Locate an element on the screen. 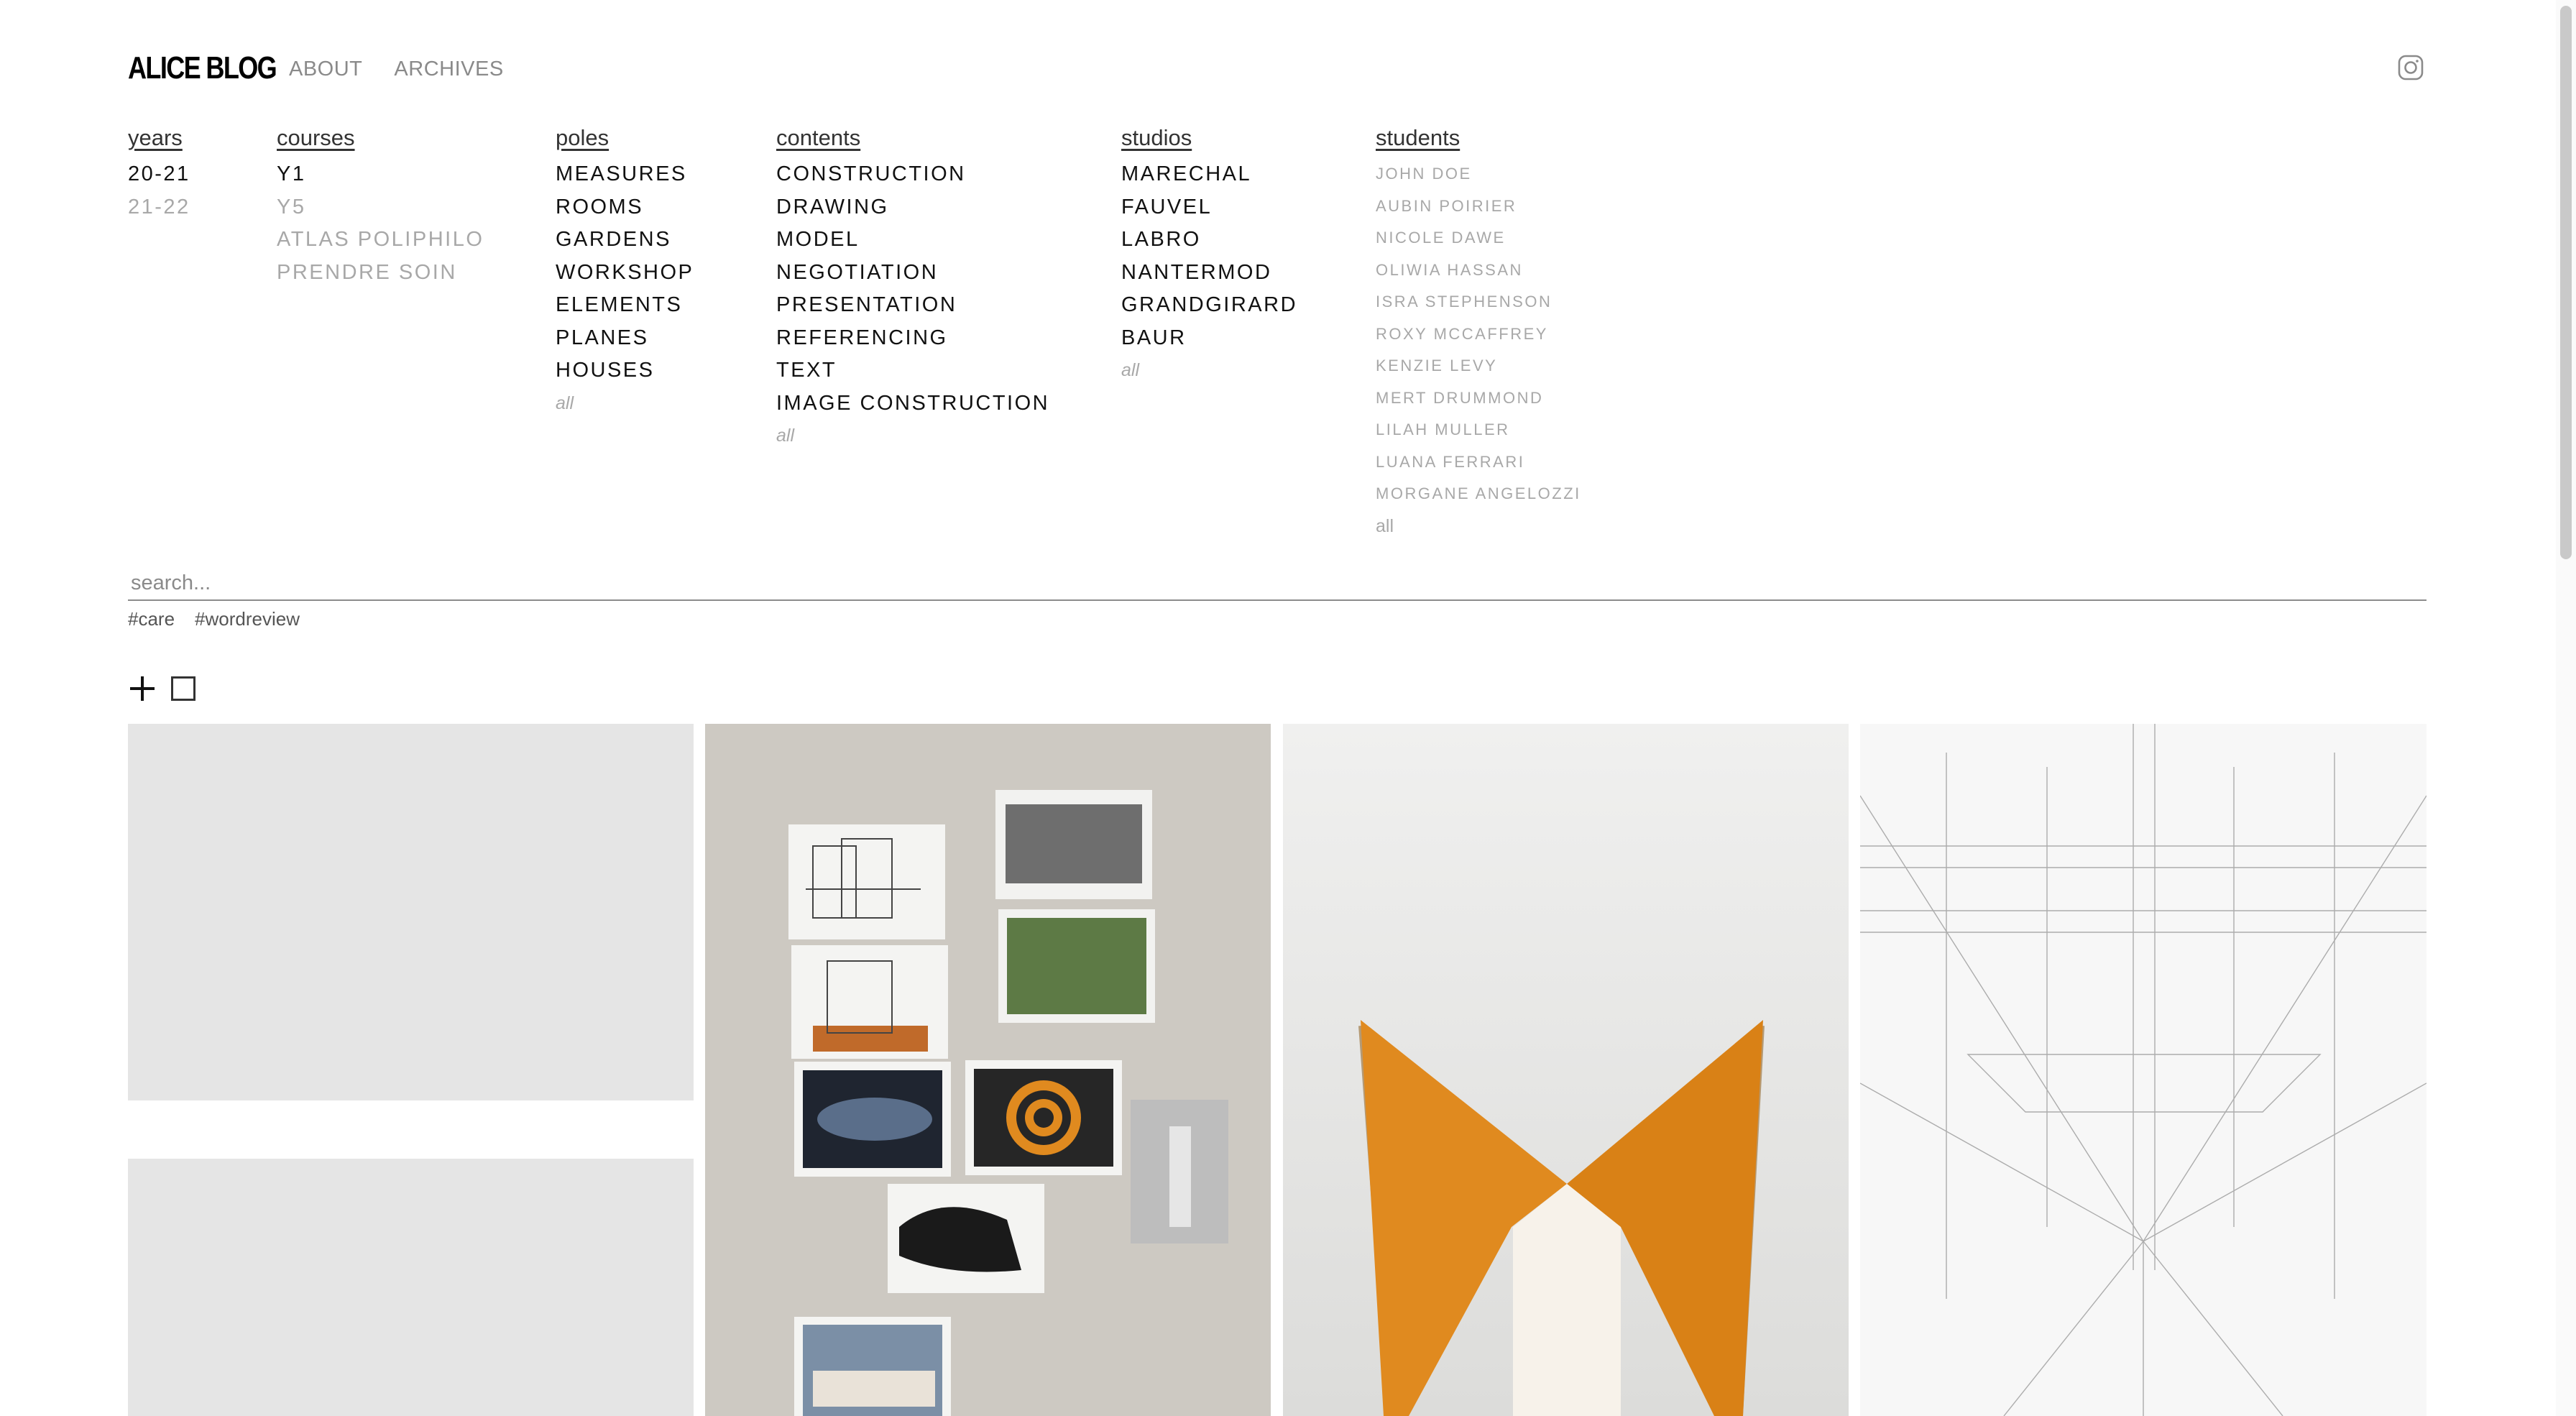  view-toggle is located at coordinates (162, 688).